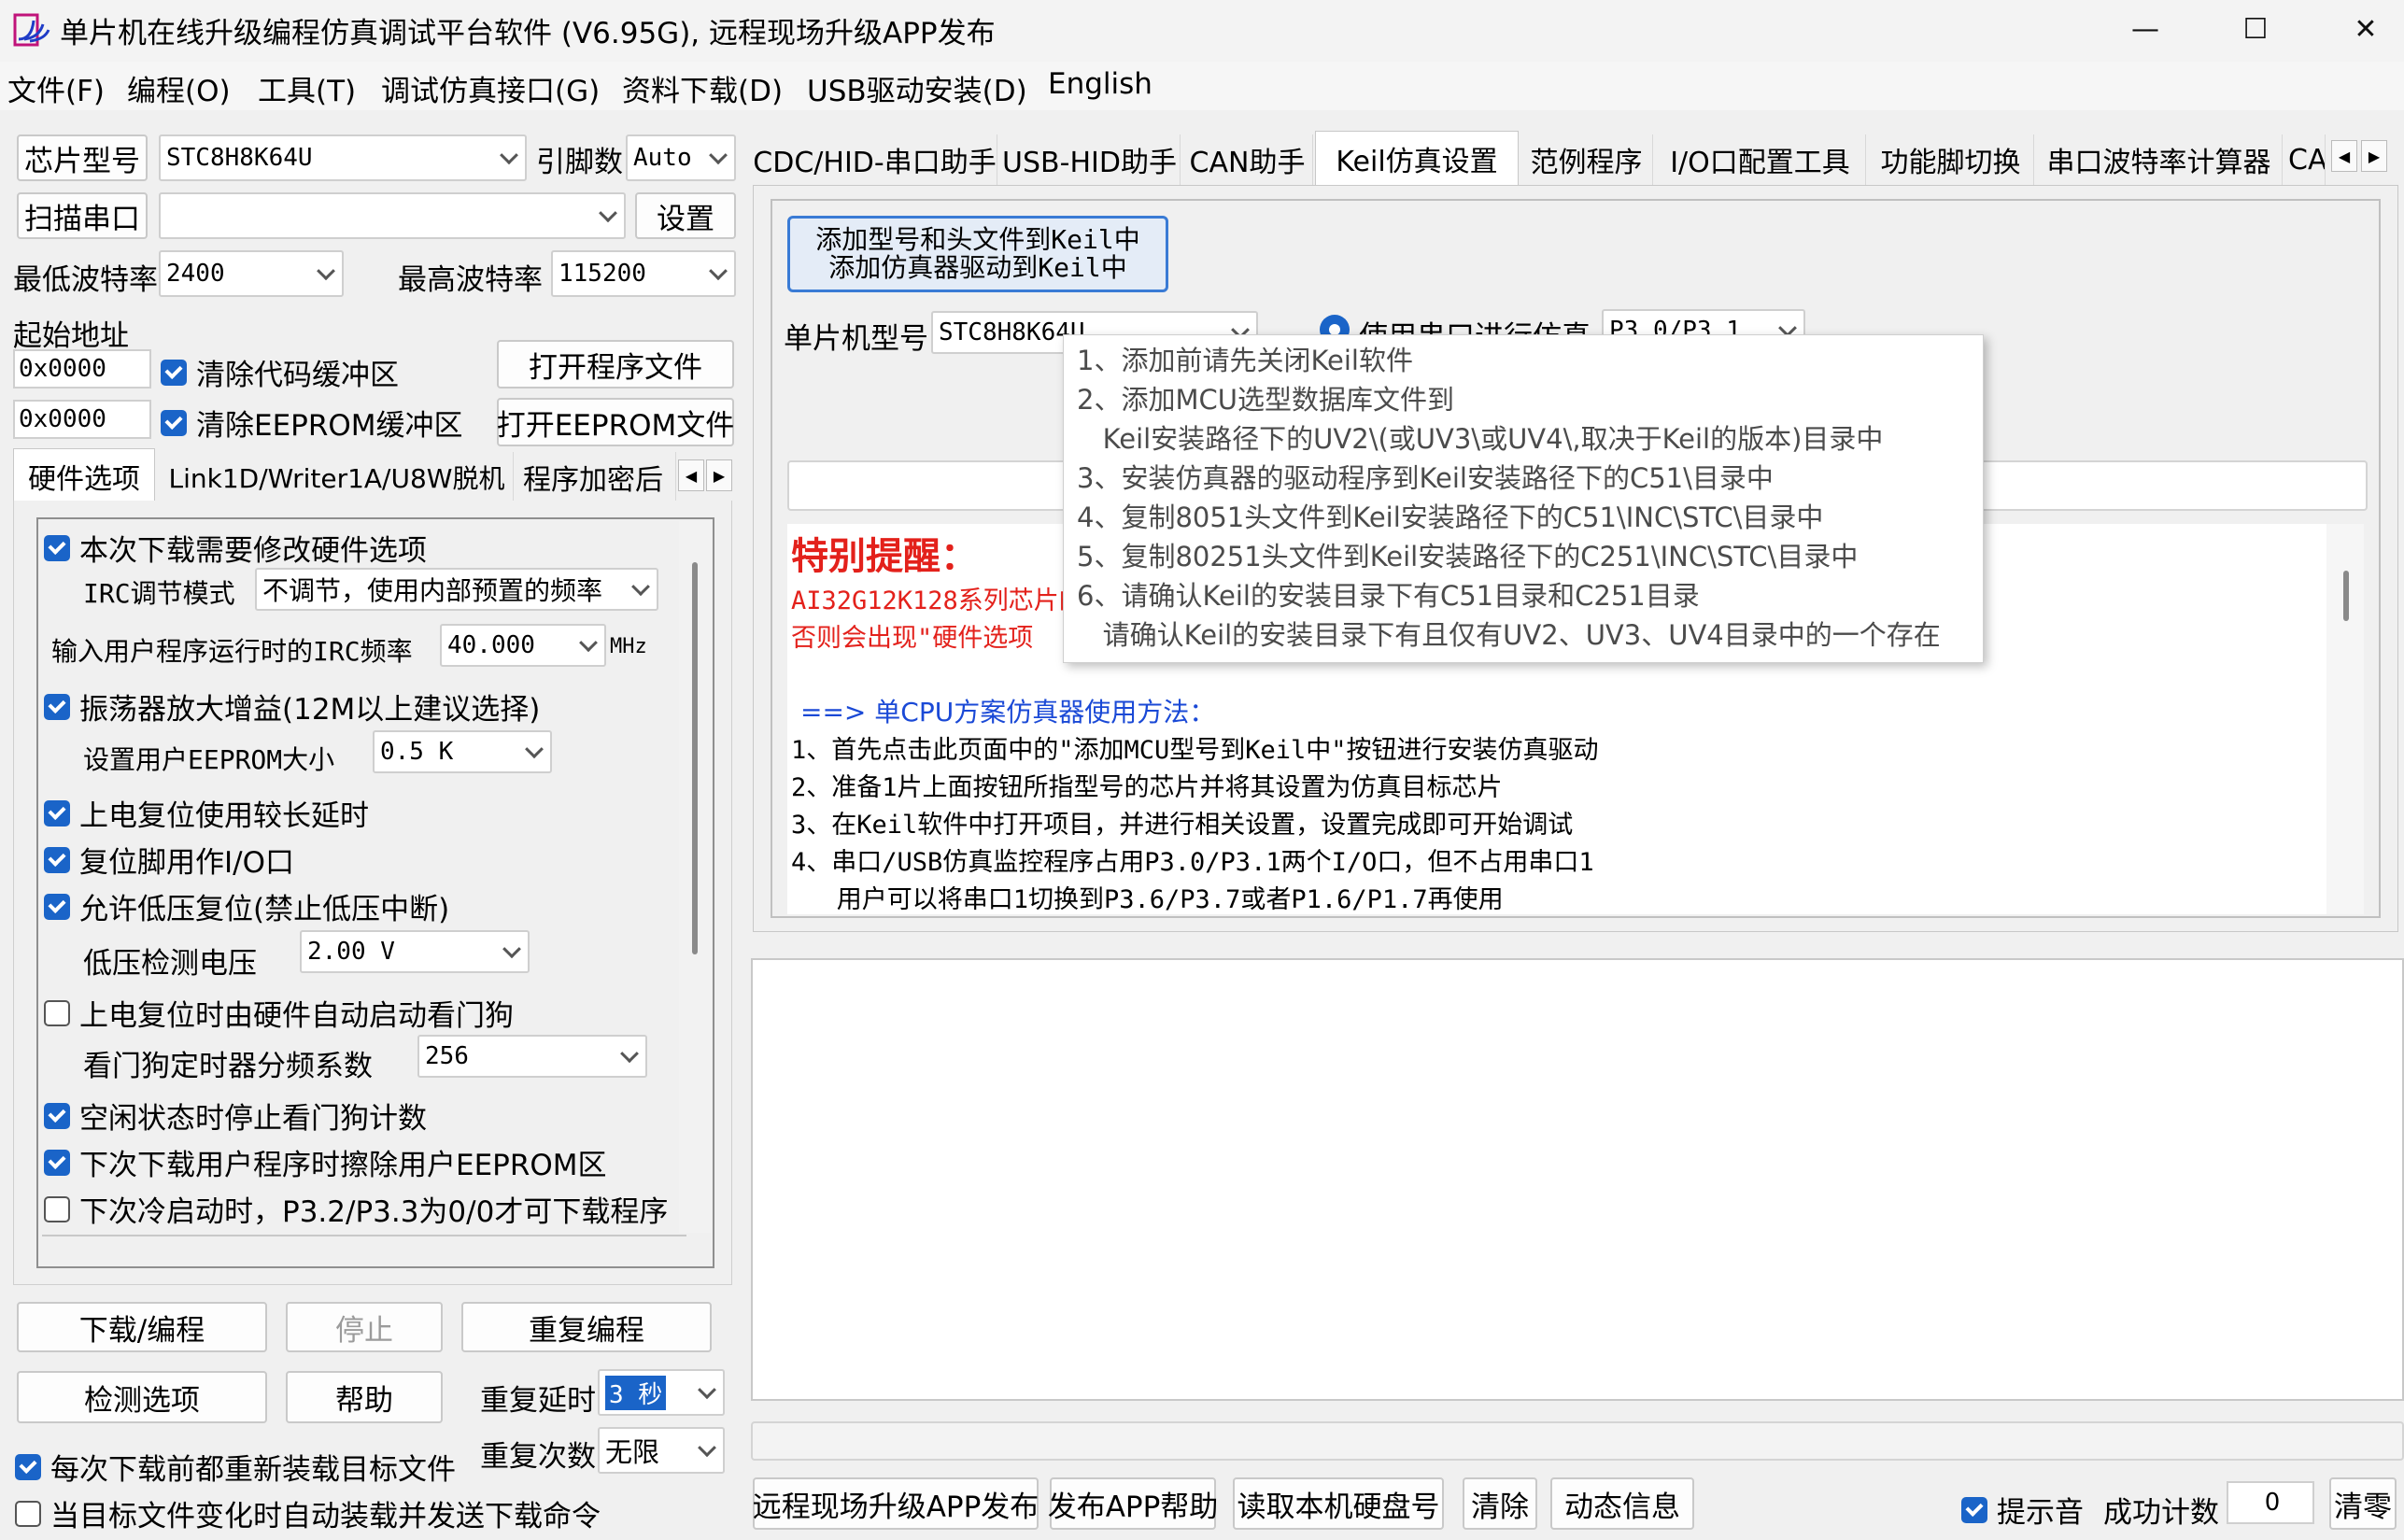  I want to click on tab-can-overflow: CA, so click(2305, 159).